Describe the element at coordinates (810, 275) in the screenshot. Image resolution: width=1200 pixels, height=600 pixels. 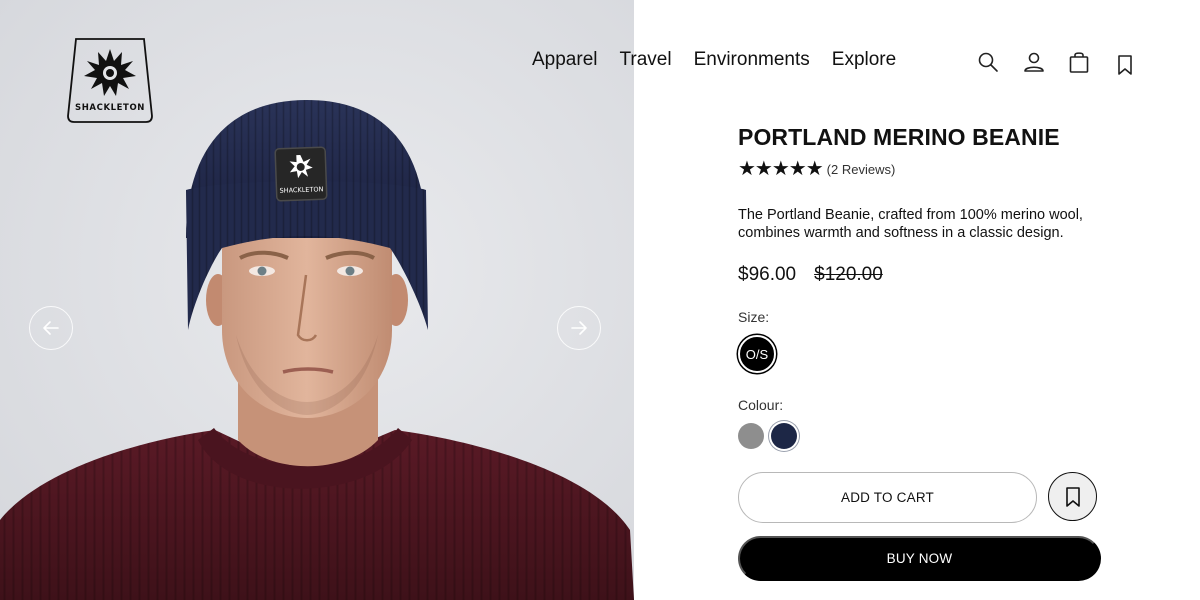
I see `product-price: $96.00 $120.00` at that location.